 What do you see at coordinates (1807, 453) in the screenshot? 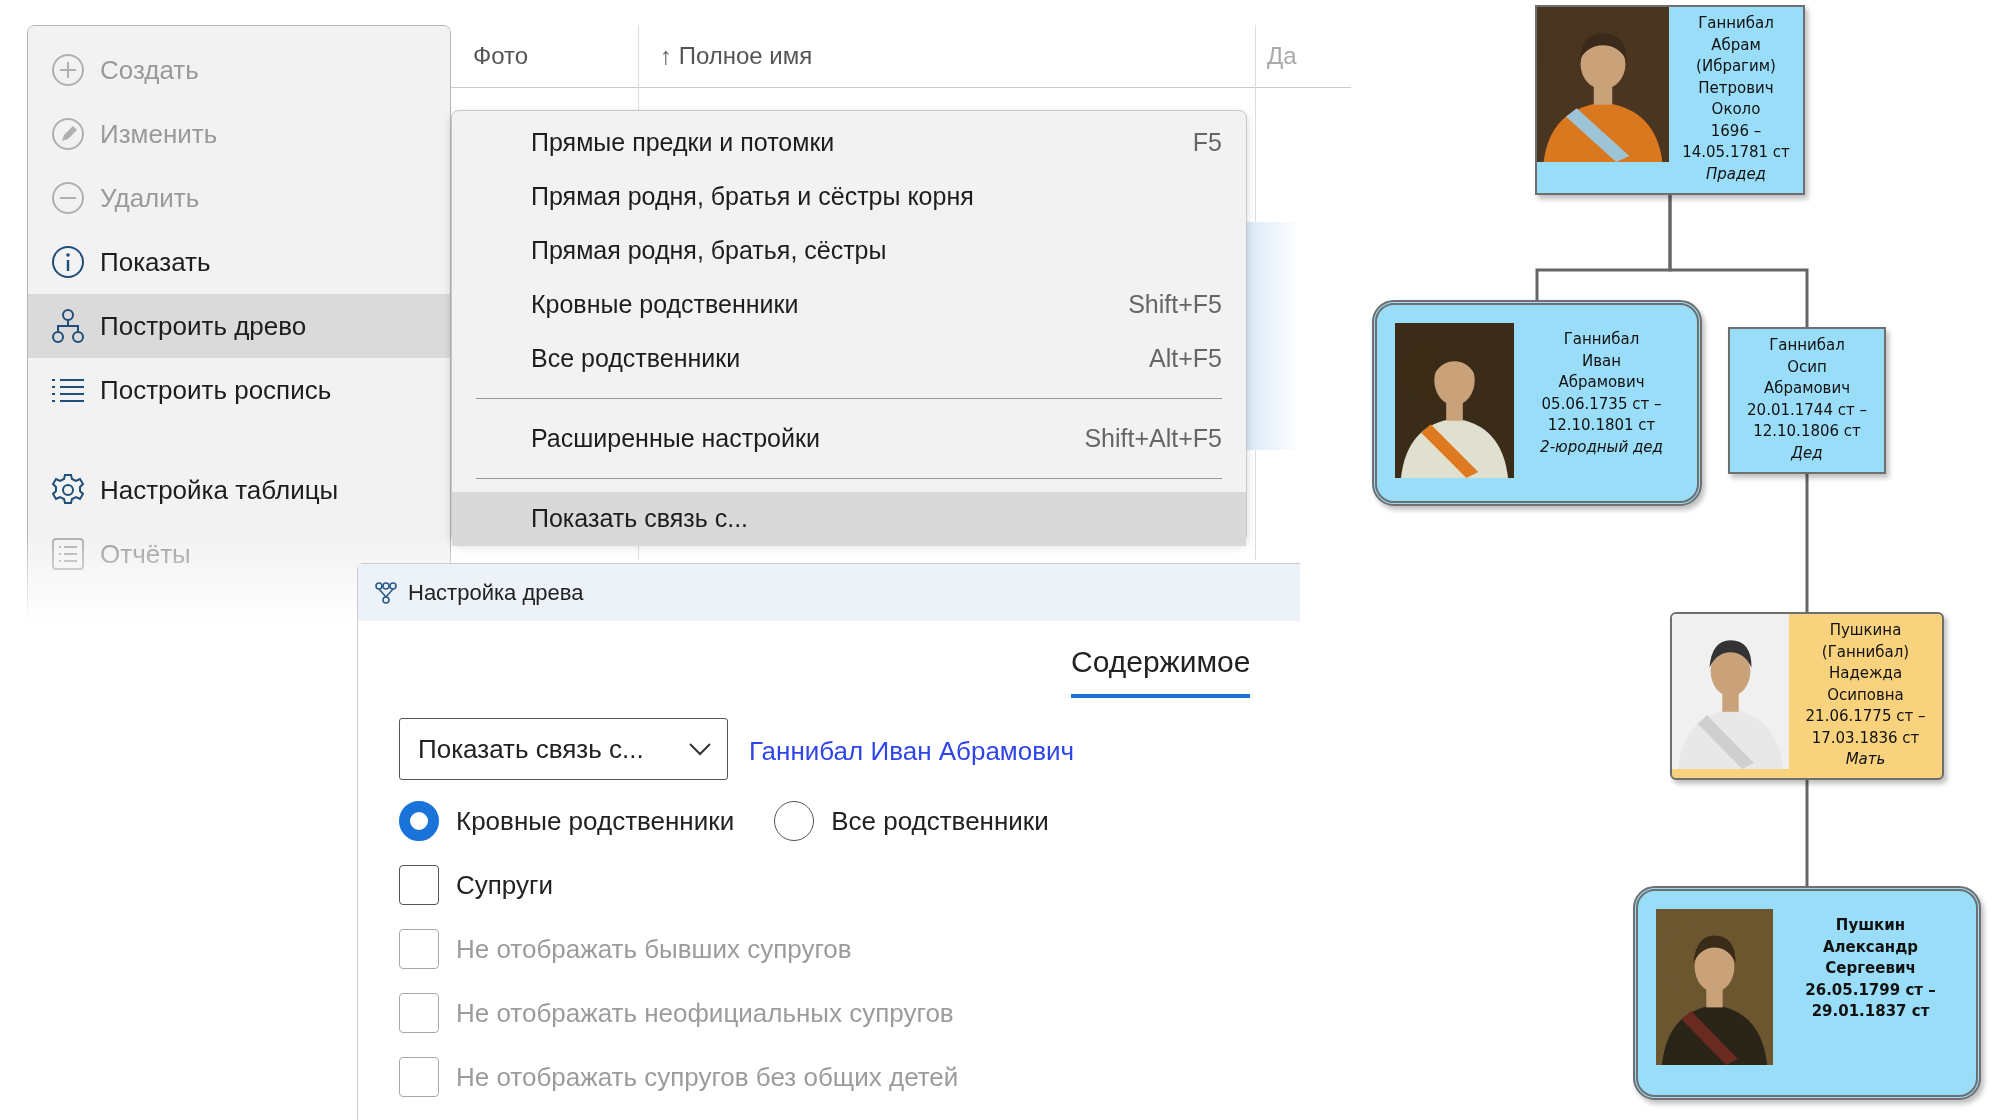
I see `relation-label: Дед` at bounding box center [1807, 453].